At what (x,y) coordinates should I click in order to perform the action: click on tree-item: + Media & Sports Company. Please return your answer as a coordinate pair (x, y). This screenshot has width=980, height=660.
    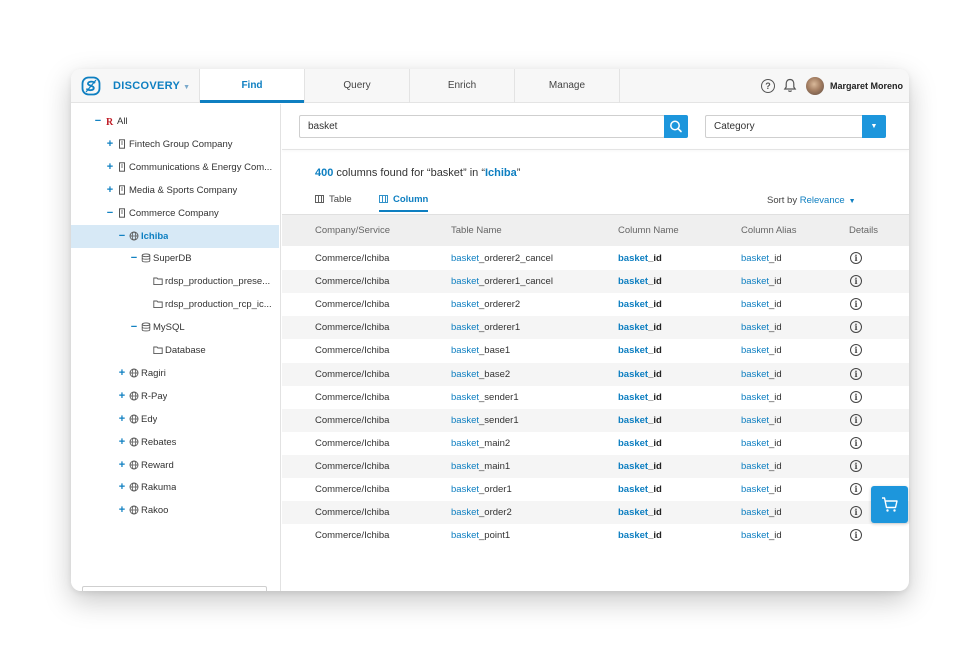
    Looking at the image, I should click on (175, 190).